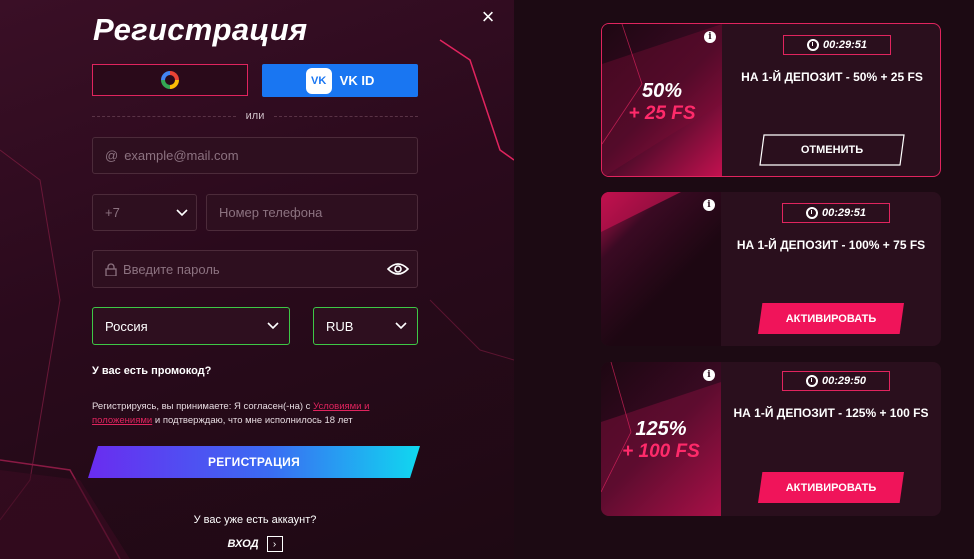 Image resolution: width=974 pixels, height=559 pixels. I want to click on bonus-timer: 00:29:50, so click(836, 381).